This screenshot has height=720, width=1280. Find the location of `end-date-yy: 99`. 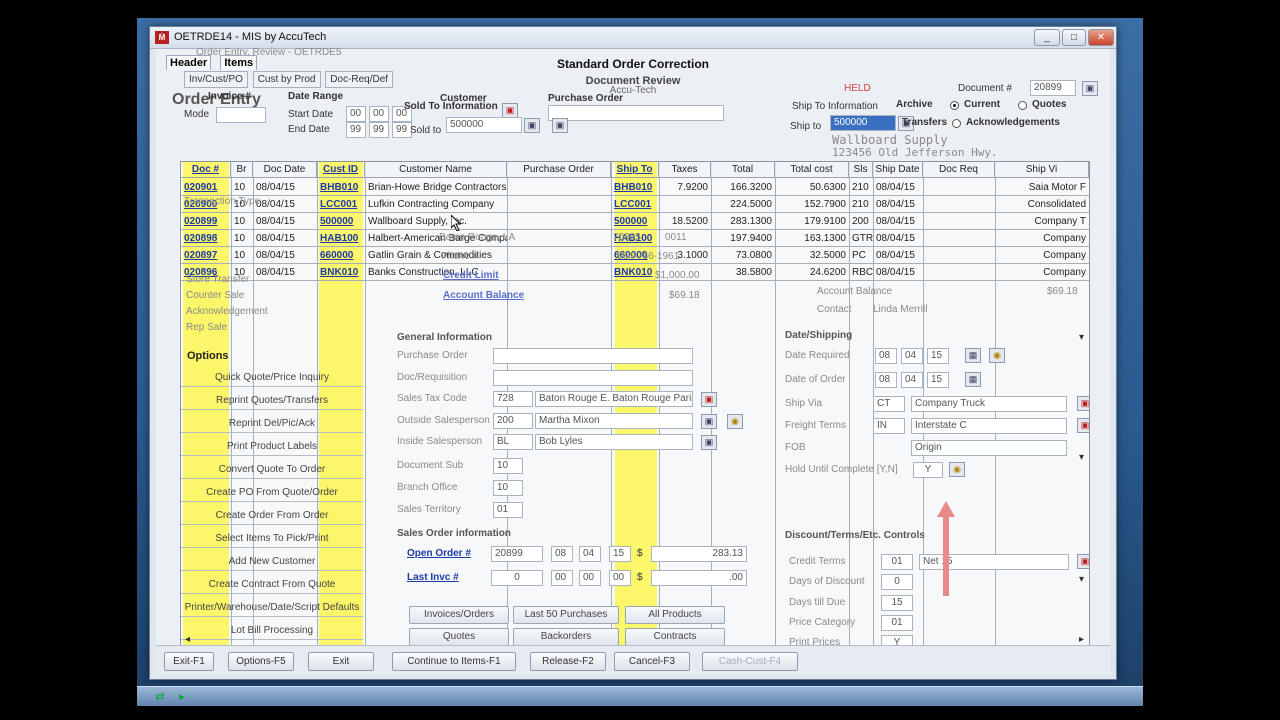

end-date-yy: 99 is located at coordinates (402, 130).